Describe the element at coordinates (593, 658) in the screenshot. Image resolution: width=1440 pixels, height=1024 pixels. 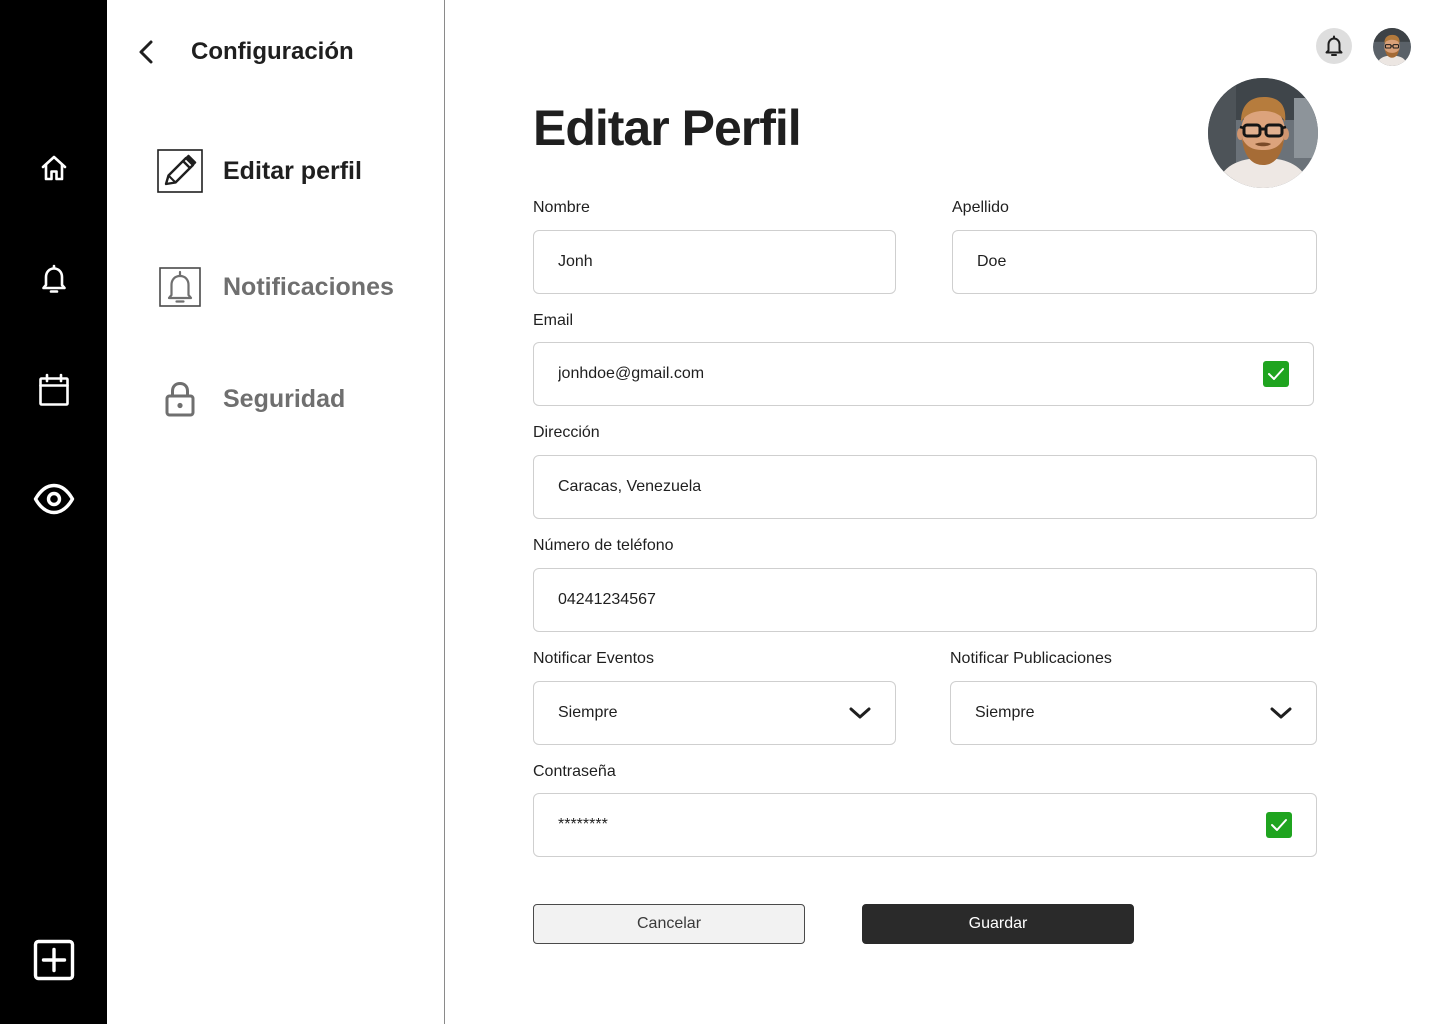
I see `notify-events-label: Notificar Eventos` at that location.